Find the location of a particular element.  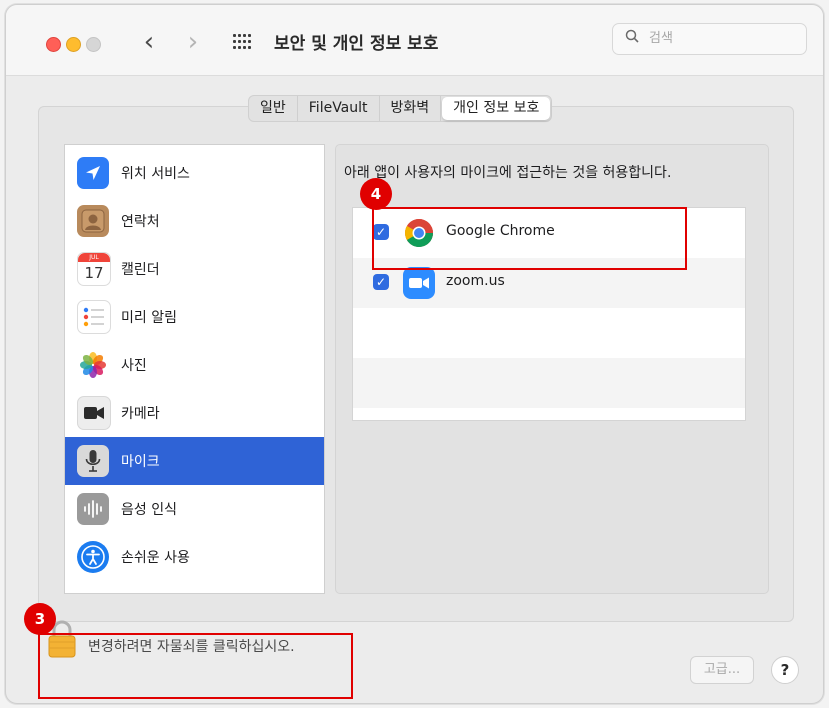

sidebar-item-speech-recognition: 음성 인식 is located at coordinates (194, 509).